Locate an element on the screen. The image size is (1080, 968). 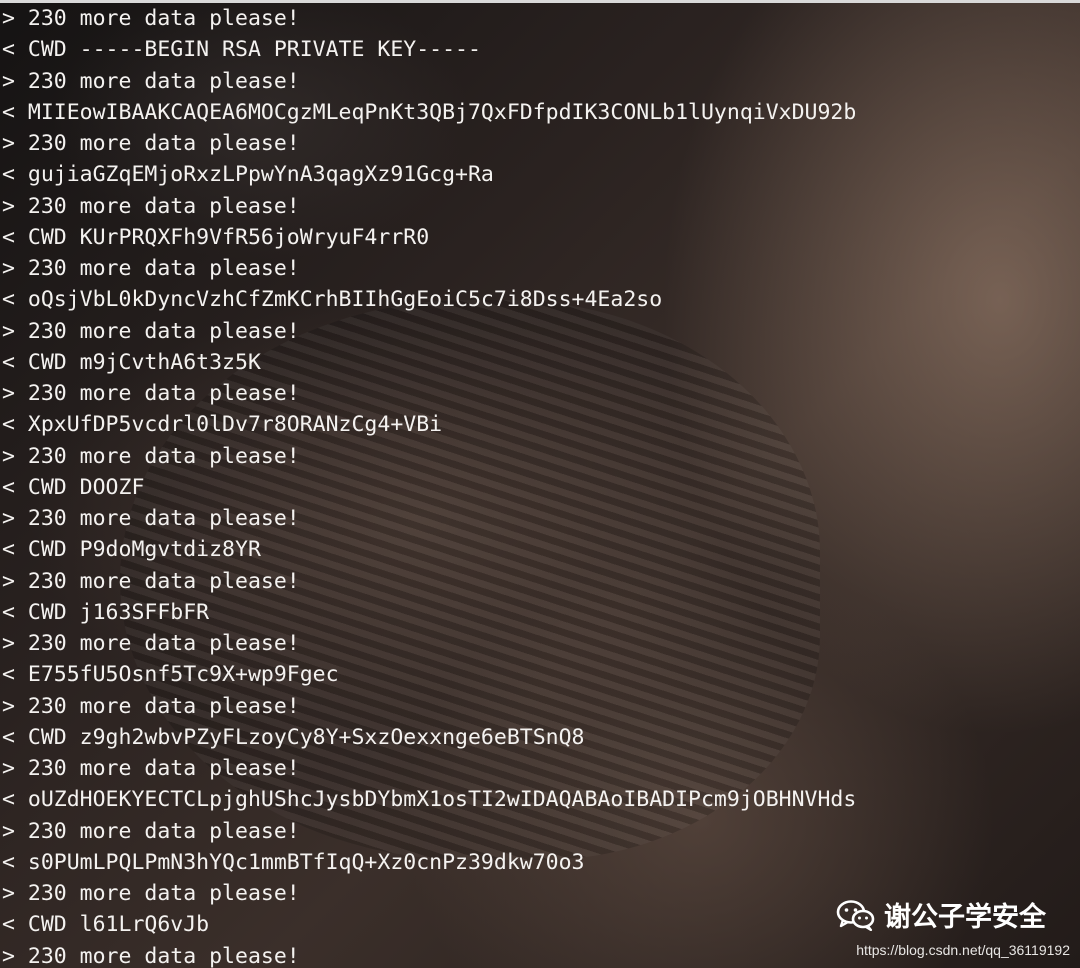
client-command-line: < XpxUfDP5vcdrl0lDv7r8ORANzCg4+VBi is located at coordinates (222, 425).